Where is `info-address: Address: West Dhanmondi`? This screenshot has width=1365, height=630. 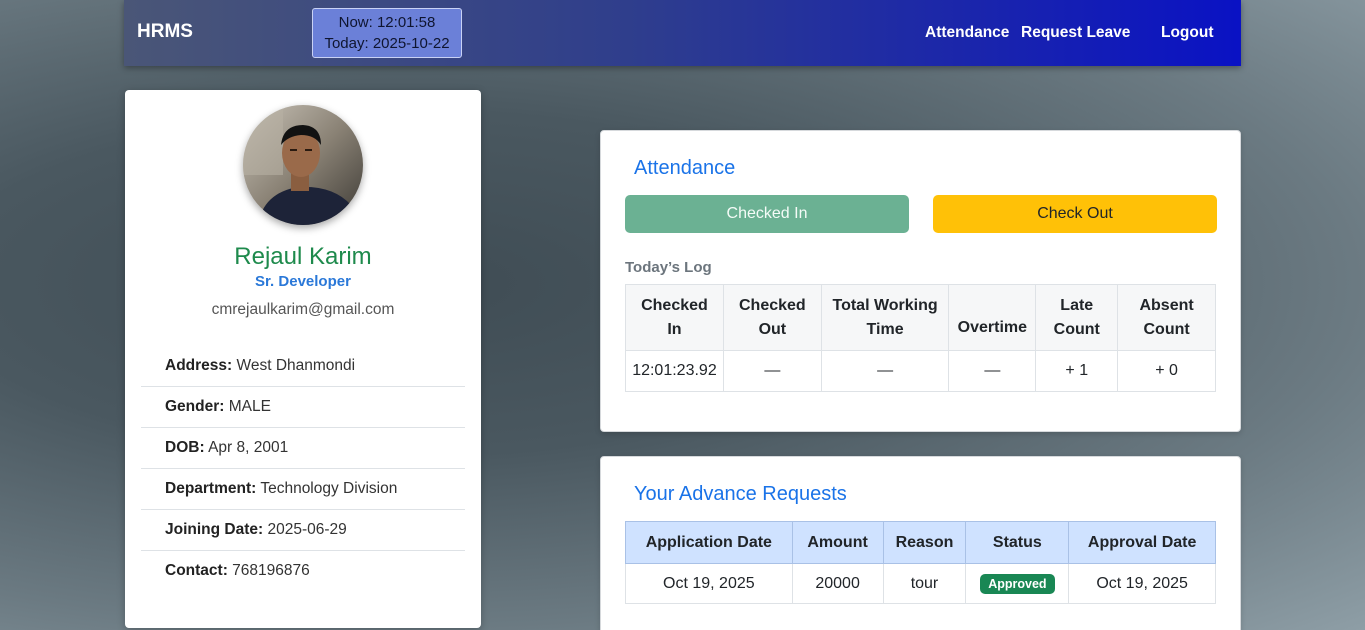
info-address: Address: West Dhanmondi is located at coordinates (303, 366).